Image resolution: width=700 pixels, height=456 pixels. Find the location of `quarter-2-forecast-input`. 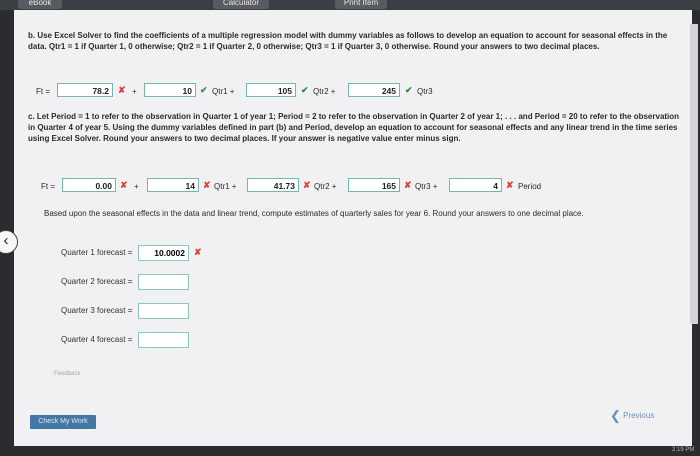

quarter-2-forecast-input is located at coordinates (163, 282).